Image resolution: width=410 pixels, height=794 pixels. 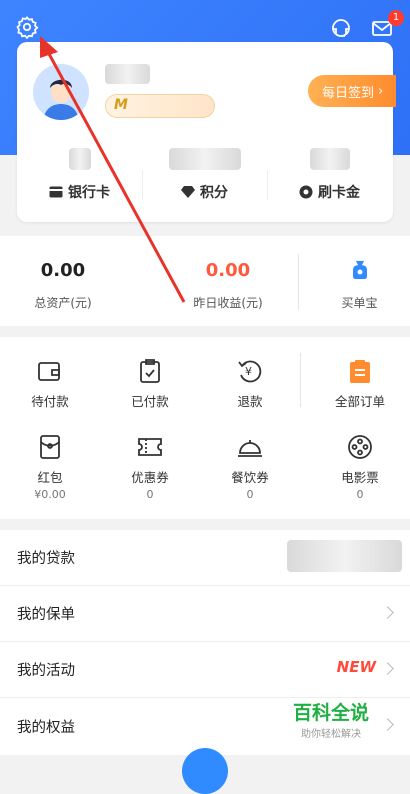 I want to click on annotation-arrow, so click(x=113, y=169).